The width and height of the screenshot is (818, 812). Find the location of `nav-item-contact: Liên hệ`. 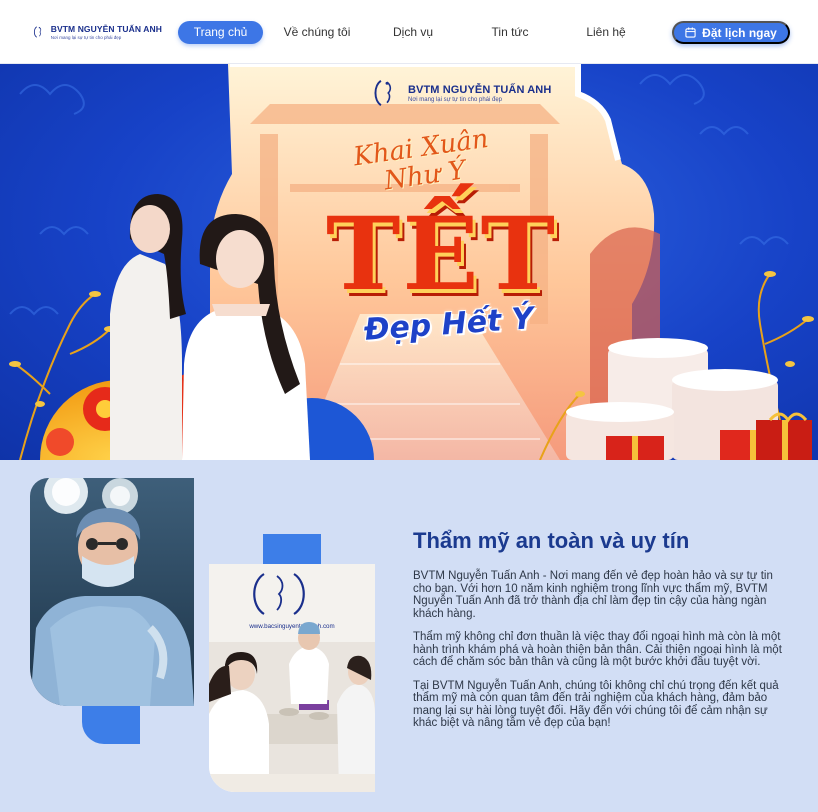

nav-item-contact: Liên hệ is located at coordinates (606, 32).